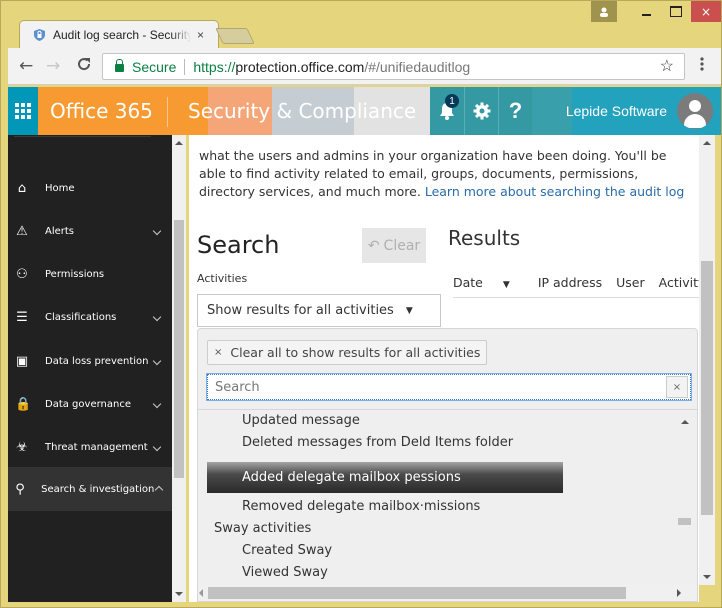 The image size is (722, 608). What do you see at coordinates (26, 66) in the screenshot?
I see `back-button: ←` at bounding box center [26, 66].